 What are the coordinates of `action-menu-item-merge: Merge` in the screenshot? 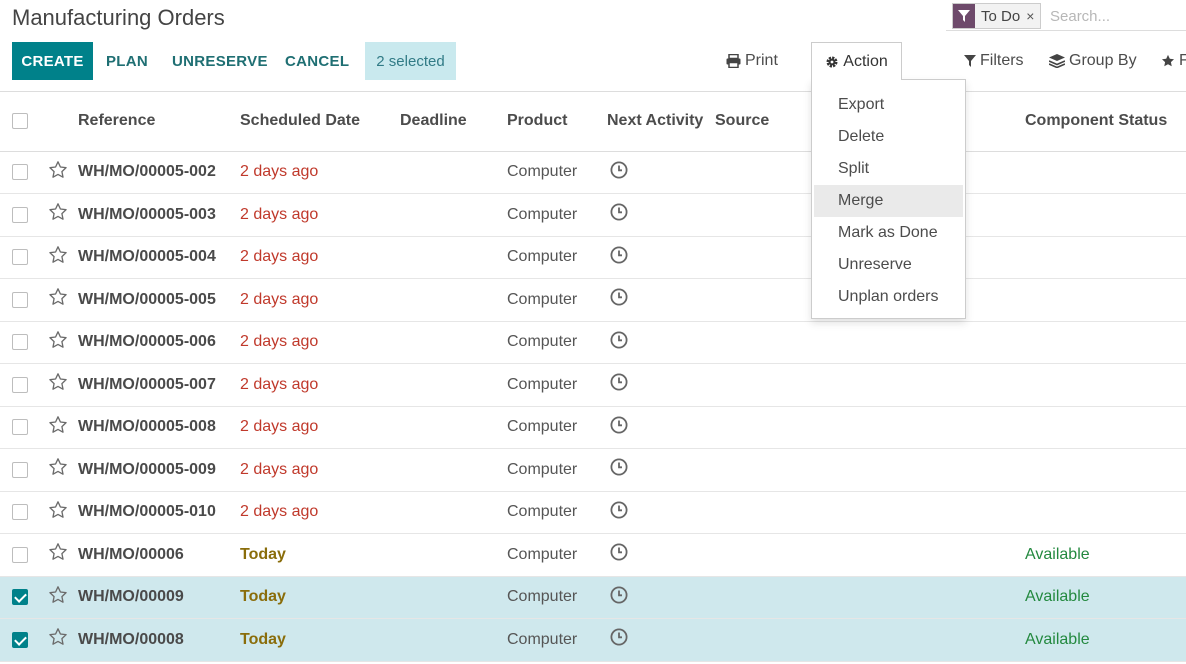 It's located at (888, 201).